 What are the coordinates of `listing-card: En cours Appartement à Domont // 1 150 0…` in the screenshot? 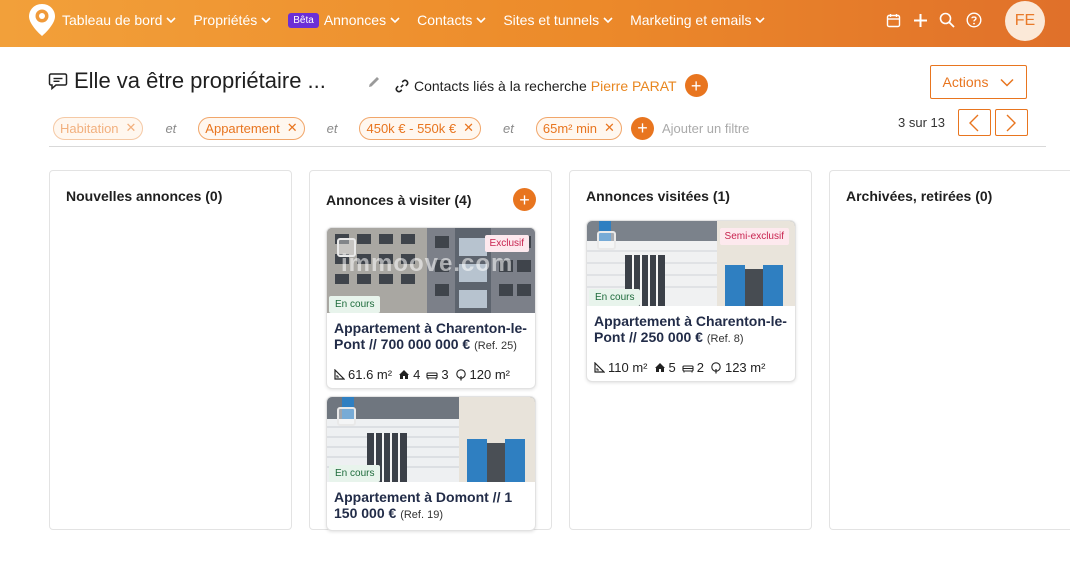 It's located at (431, 463).